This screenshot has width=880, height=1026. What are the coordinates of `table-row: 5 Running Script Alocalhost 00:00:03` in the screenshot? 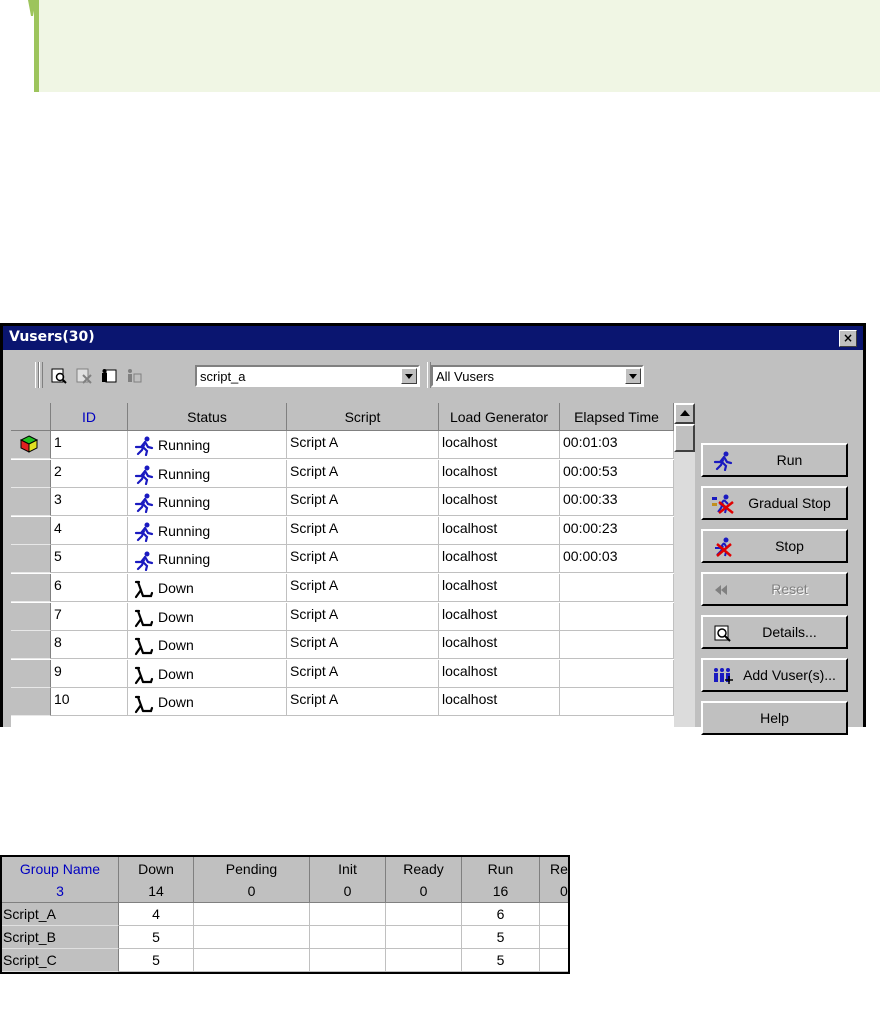 It's located at (342, 559).